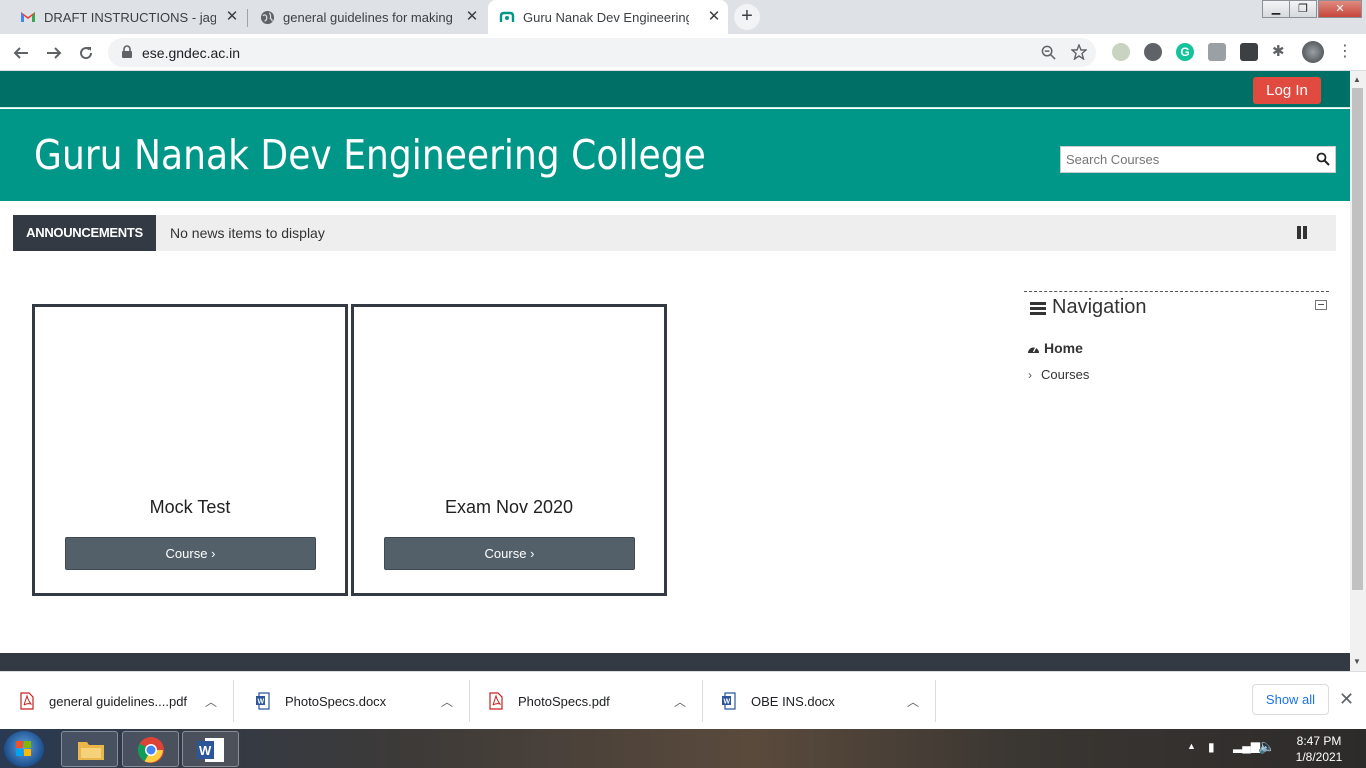 The image size is (1366, 768). What do you see at coordinates (24, 749) in the screenshot?
I see `start-button` at bounding box center [24, 749].